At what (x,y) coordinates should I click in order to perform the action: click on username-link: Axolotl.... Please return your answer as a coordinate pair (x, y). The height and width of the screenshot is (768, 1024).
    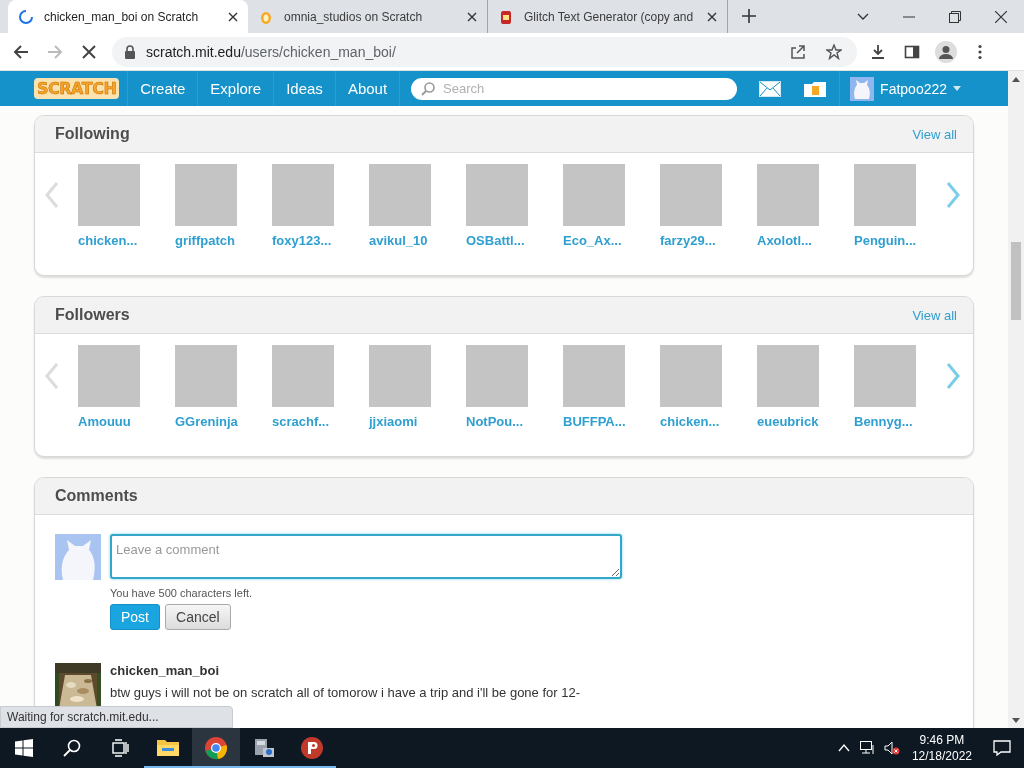
    Looking at the image, I should click on (797, 240).